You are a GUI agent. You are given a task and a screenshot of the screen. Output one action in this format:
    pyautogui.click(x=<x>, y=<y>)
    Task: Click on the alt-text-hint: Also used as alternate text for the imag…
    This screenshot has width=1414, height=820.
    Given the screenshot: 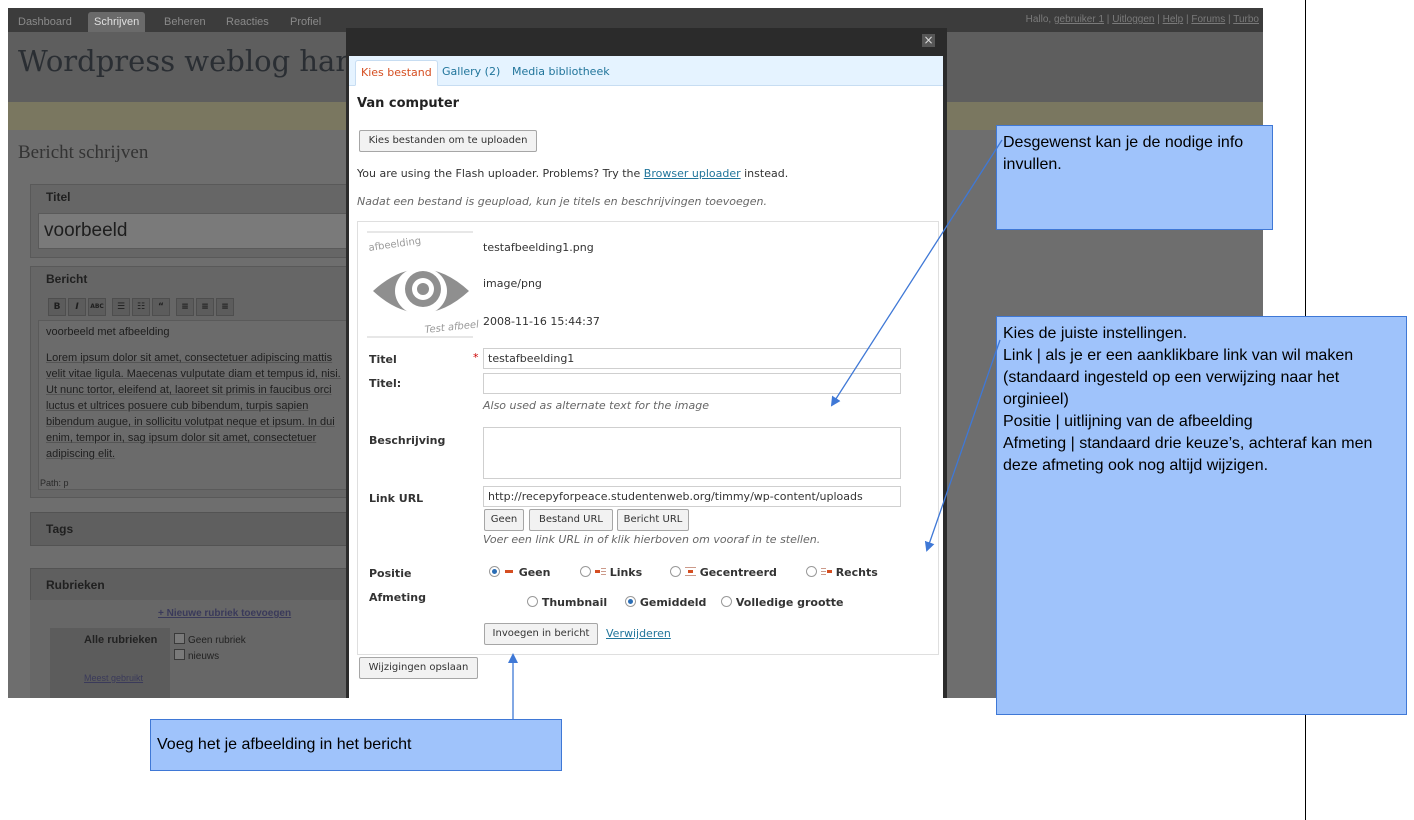 What is the action you would take?
    pyautogui.click(x=596, y=405)
    